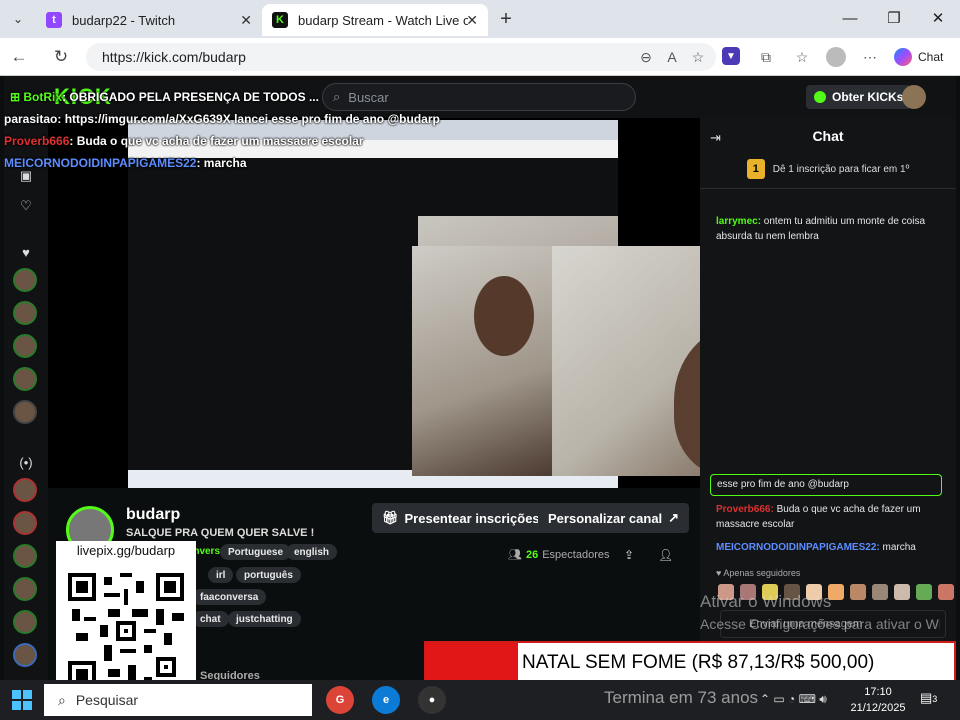 The width and height of the screenshot is (960, 720). I want to click on clock: 17:10 21/12/2025, so click(878, 700).